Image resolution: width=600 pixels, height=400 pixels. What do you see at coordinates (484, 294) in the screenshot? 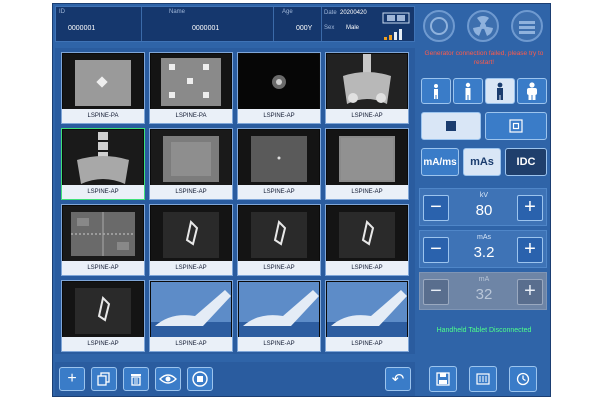
I see `ma-value: 32` at bounding box center [484, 294].